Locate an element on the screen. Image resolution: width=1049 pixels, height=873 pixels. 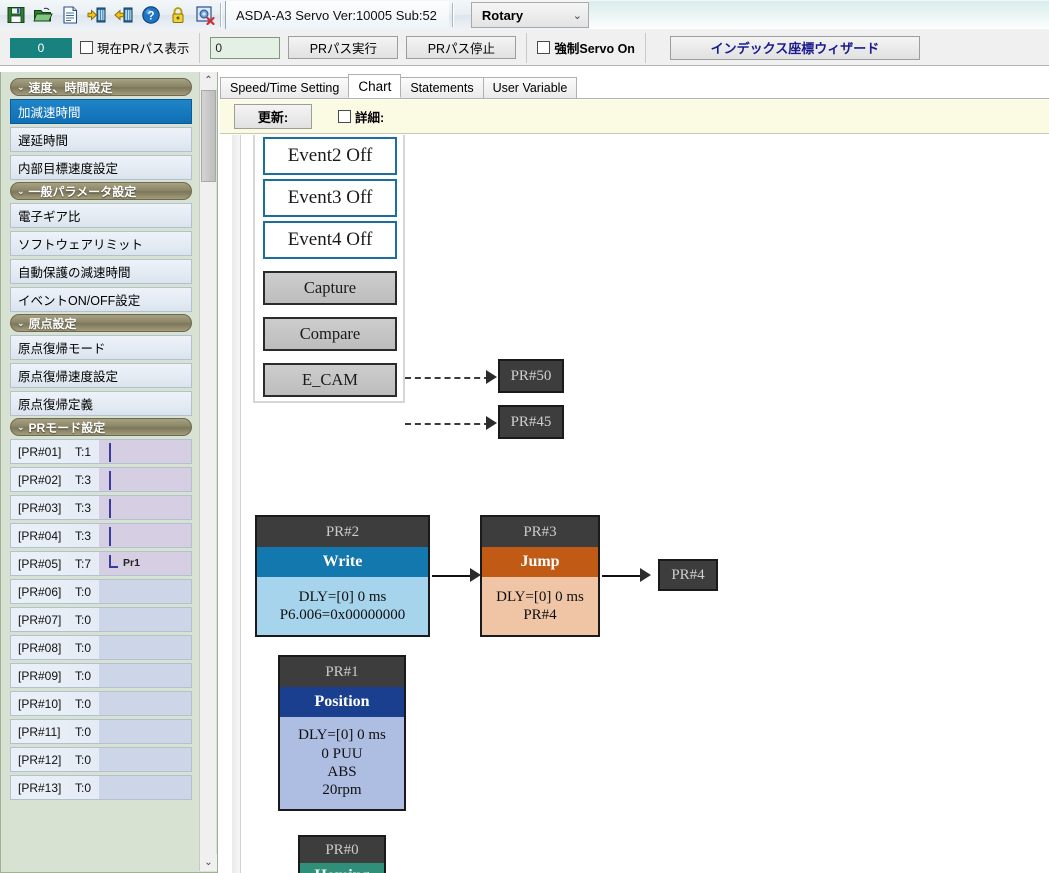
function-button: Capture is located at coordinates (330, 288).